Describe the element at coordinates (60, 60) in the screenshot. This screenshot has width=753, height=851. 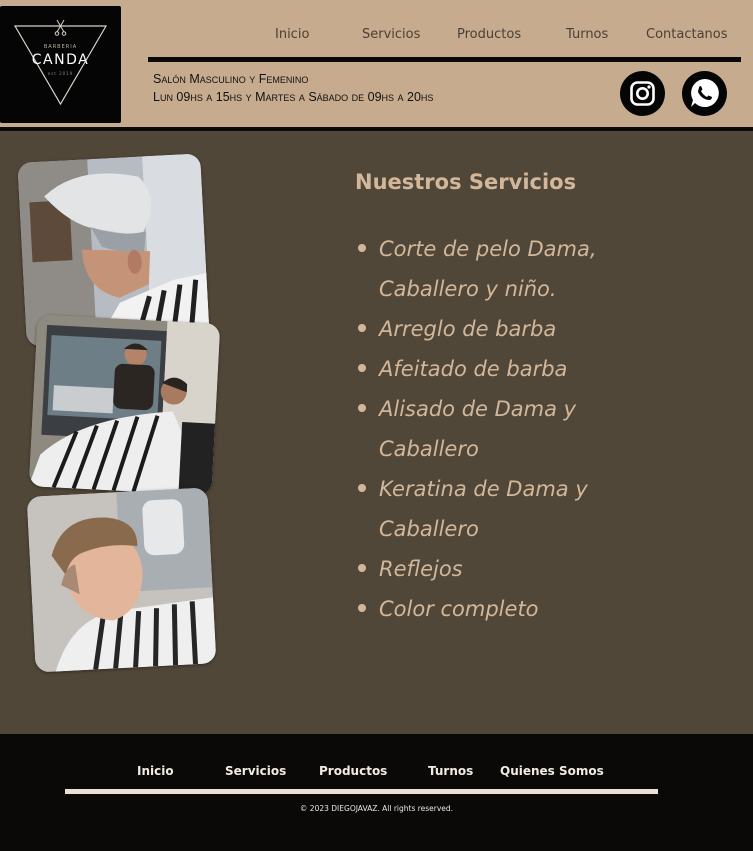
I see `logo-name: CANDA` at that location.